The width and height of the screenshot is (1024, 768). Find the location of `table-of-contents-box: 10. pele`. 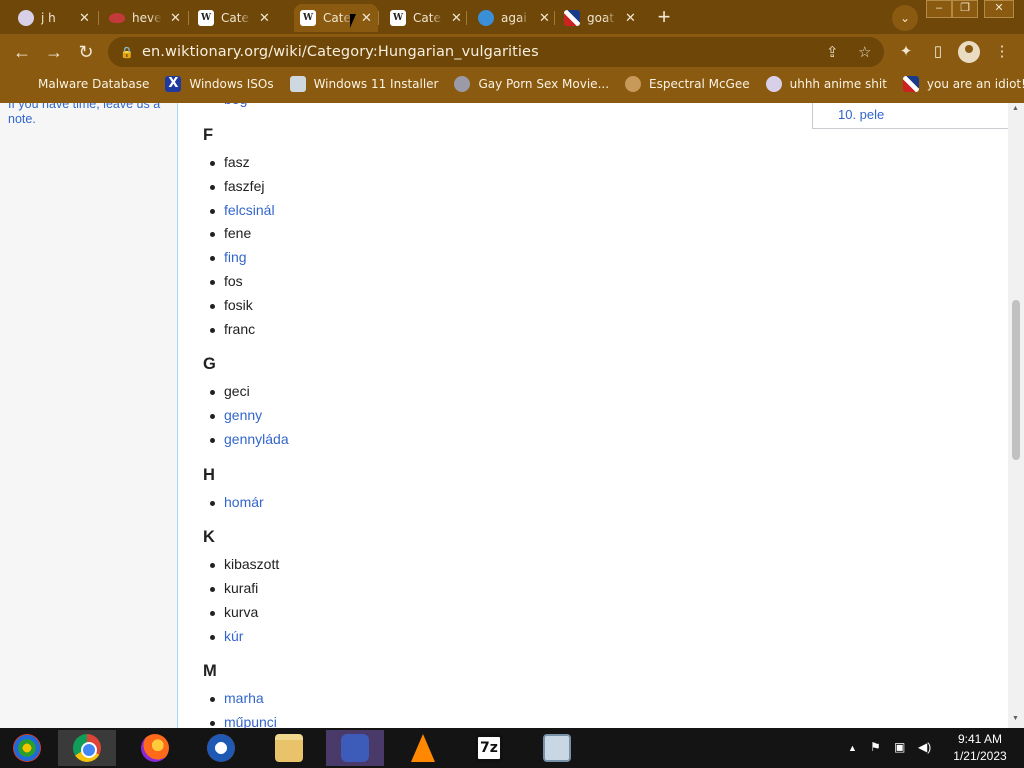

table-of-contents-box: 10. pele is located at coordinates (918, 116).